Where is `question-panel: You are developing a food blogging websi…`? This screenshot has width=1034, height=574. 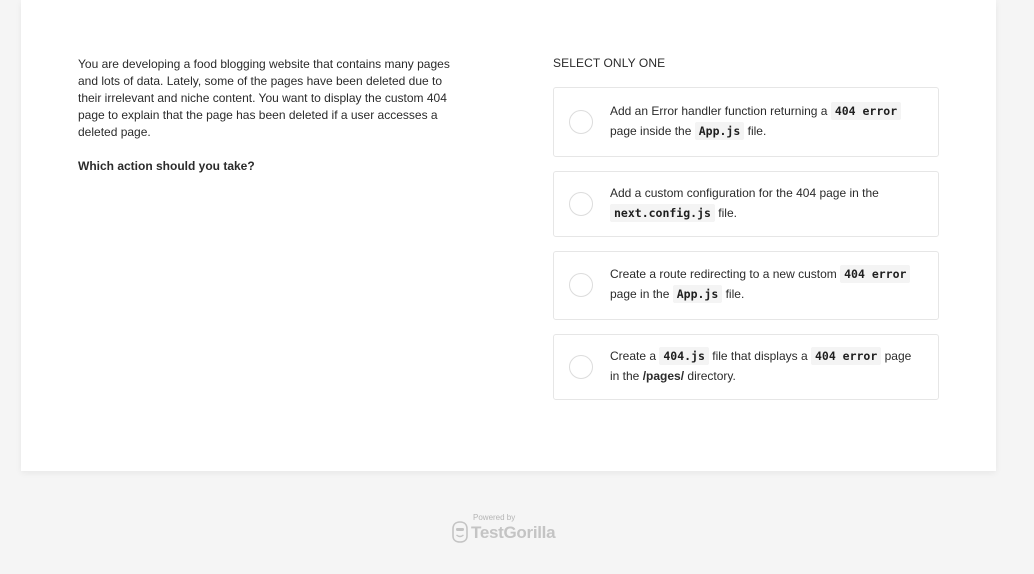 question-panel: You are developing a food blogging websi… is located at coordinates (270, 115).